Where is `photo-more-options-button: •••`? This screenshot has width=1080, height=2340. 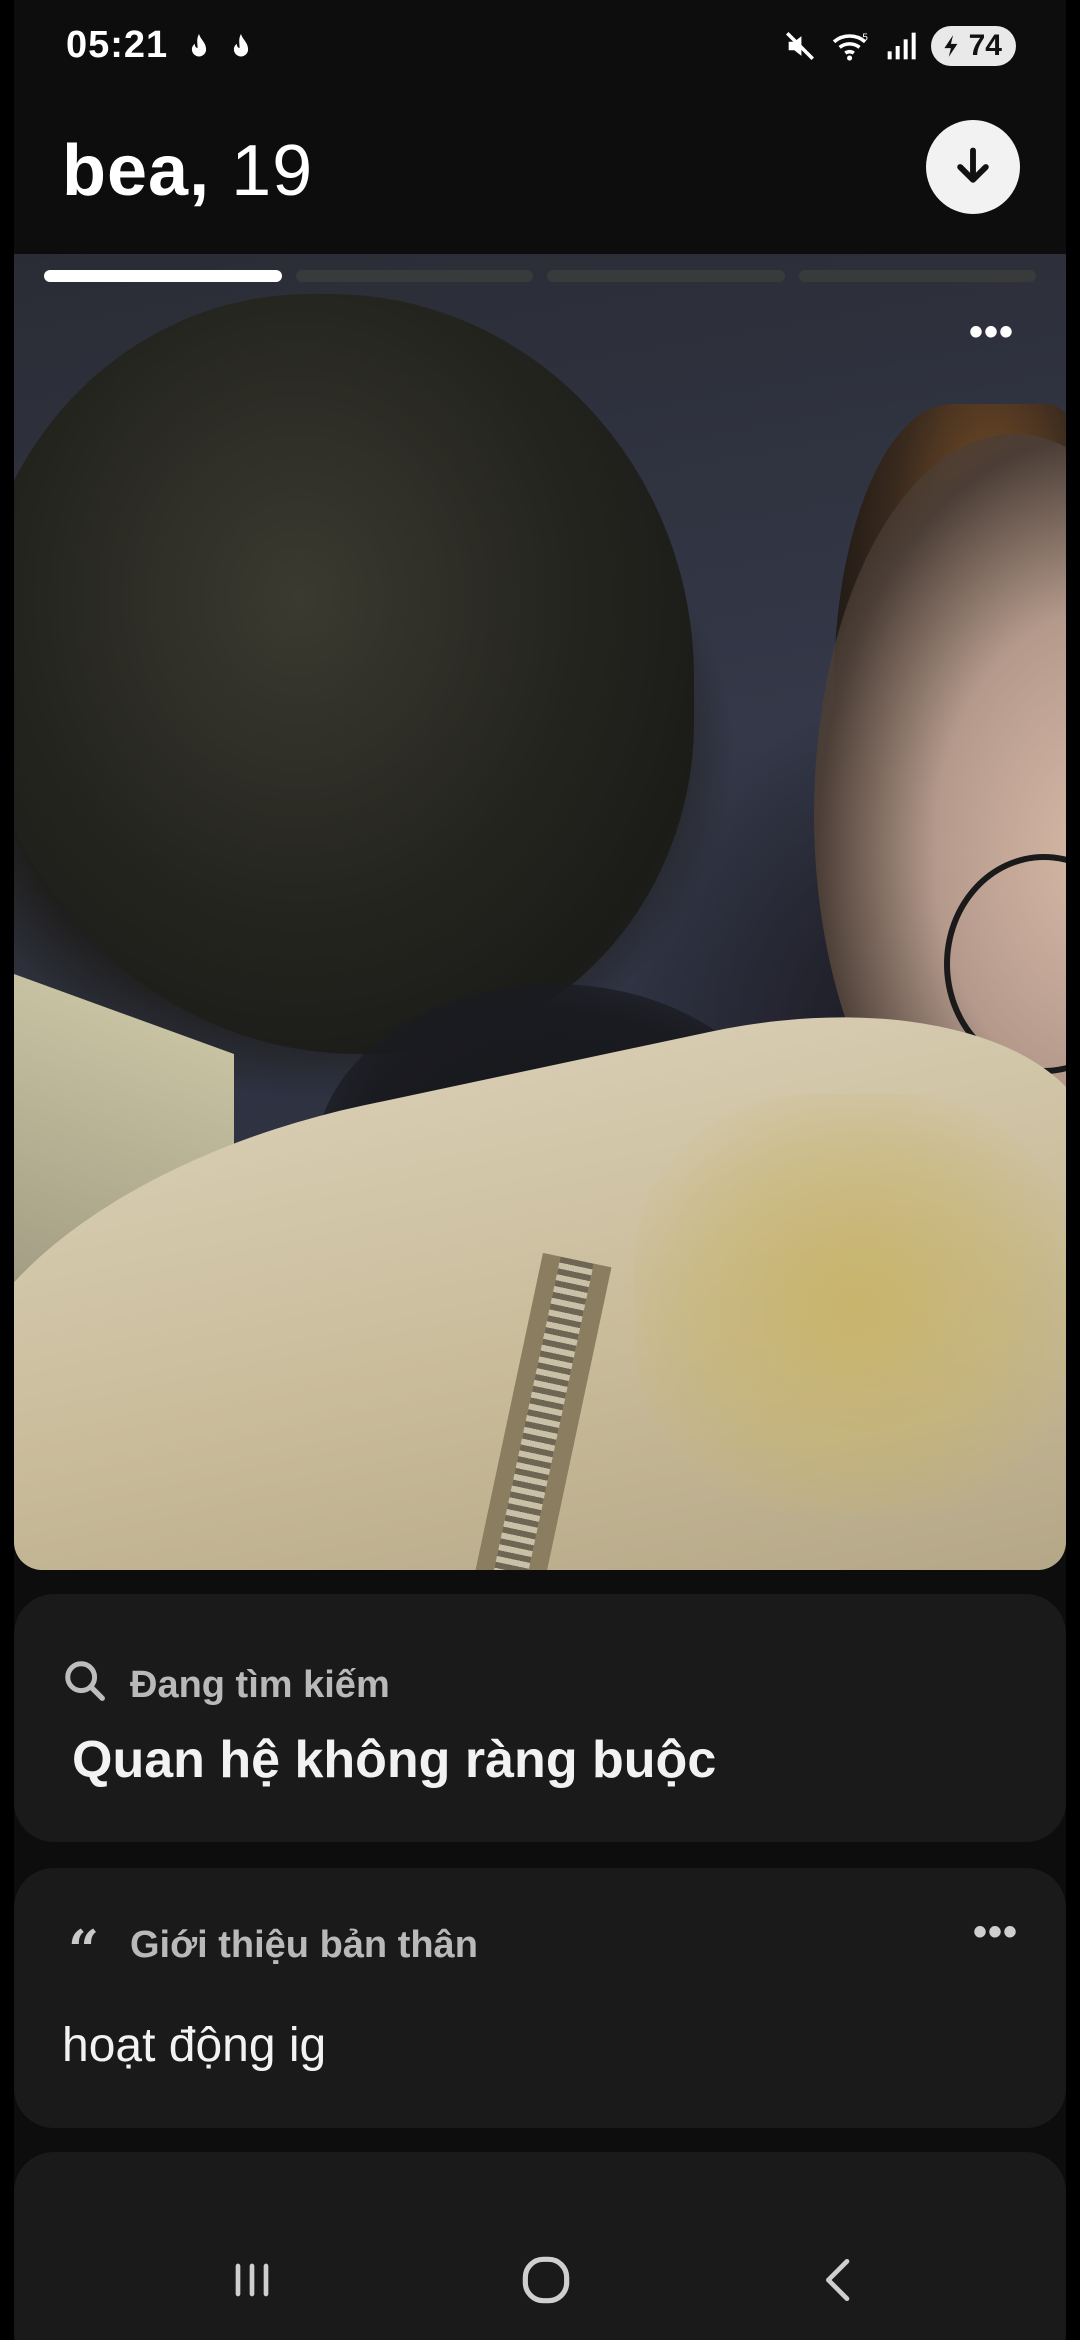
photo-more-options-button: ••• is located at coordinates (991, 332).